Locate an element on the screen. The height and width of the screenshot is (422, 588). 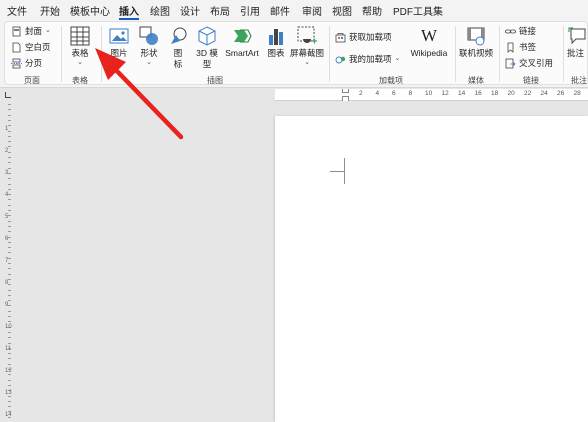
blank-page-button: 空白页 is located at coordinates (31, 47).